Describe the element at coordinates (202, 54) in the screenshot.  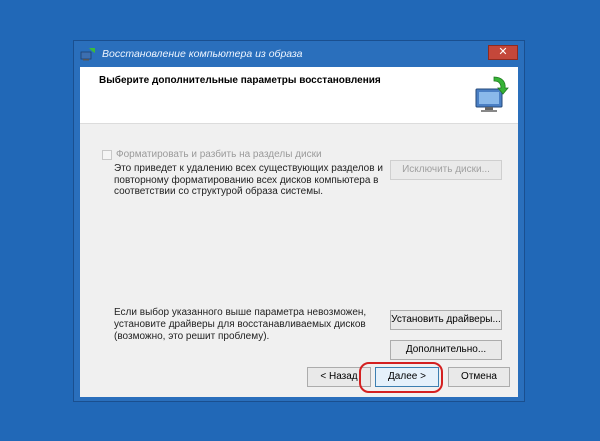
I see `window-title: Восстановление компьютера из образа` at that location.